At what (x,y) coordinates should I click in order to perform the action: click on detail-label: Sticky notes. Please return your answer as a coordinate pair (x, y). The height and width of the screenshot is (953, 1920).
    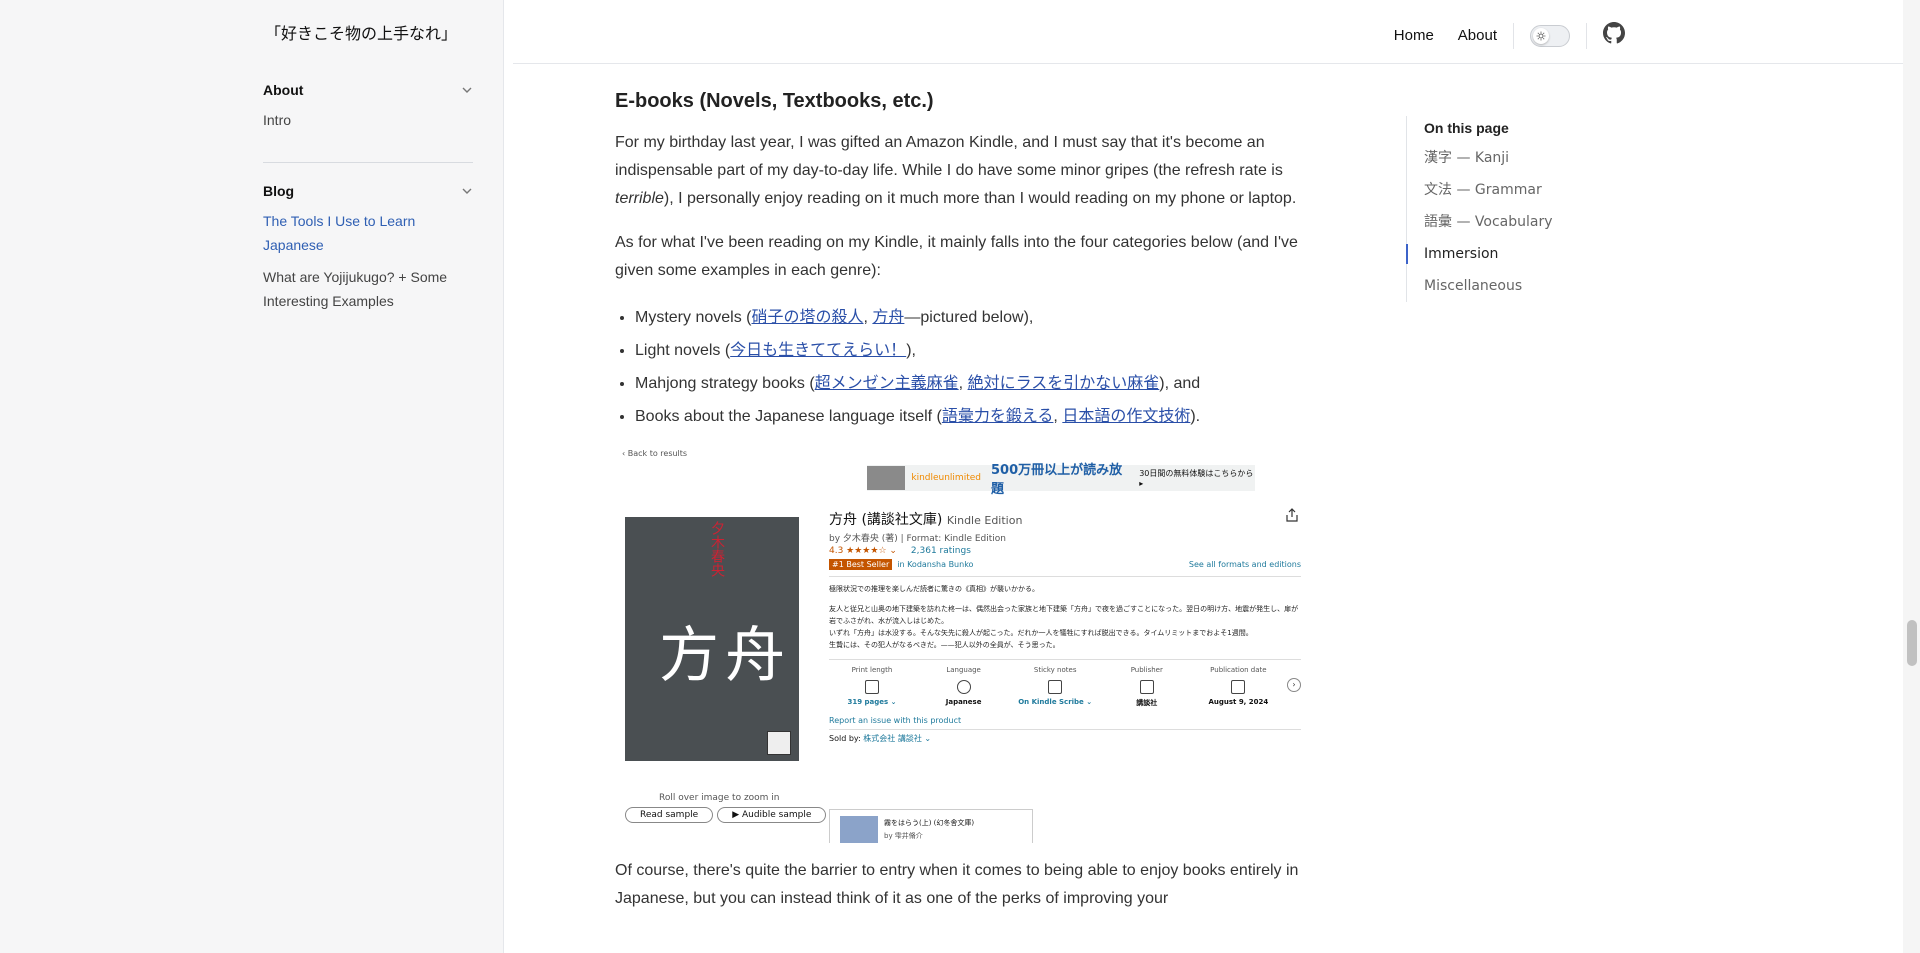
    Looking at the image, I should click on (1055, 670).